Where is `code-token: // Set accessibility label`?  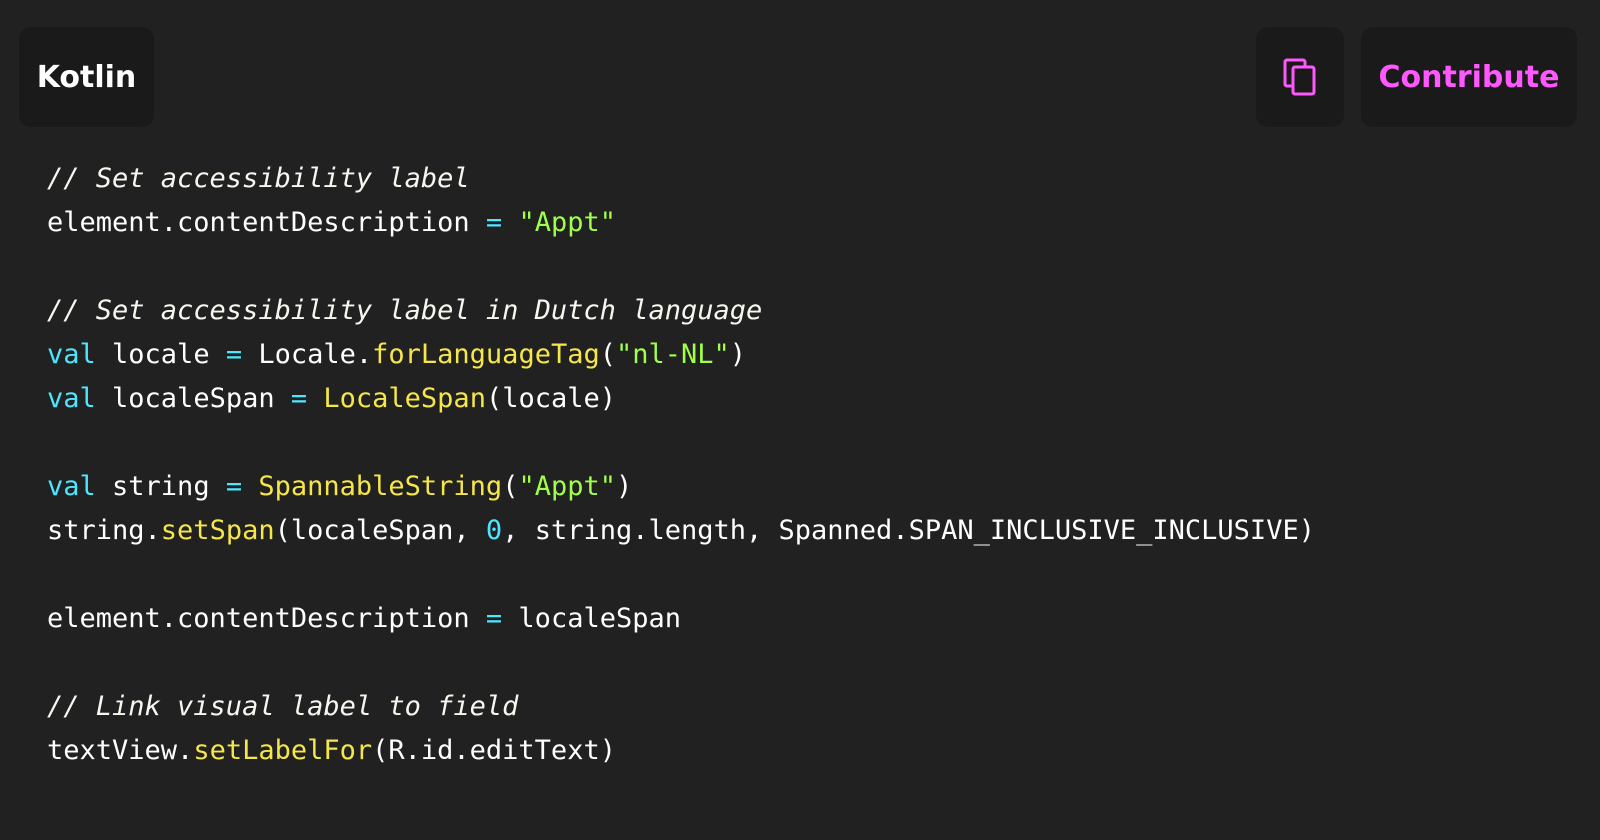
code-token: // Set accessibility label is located at coordinates (258, 178).